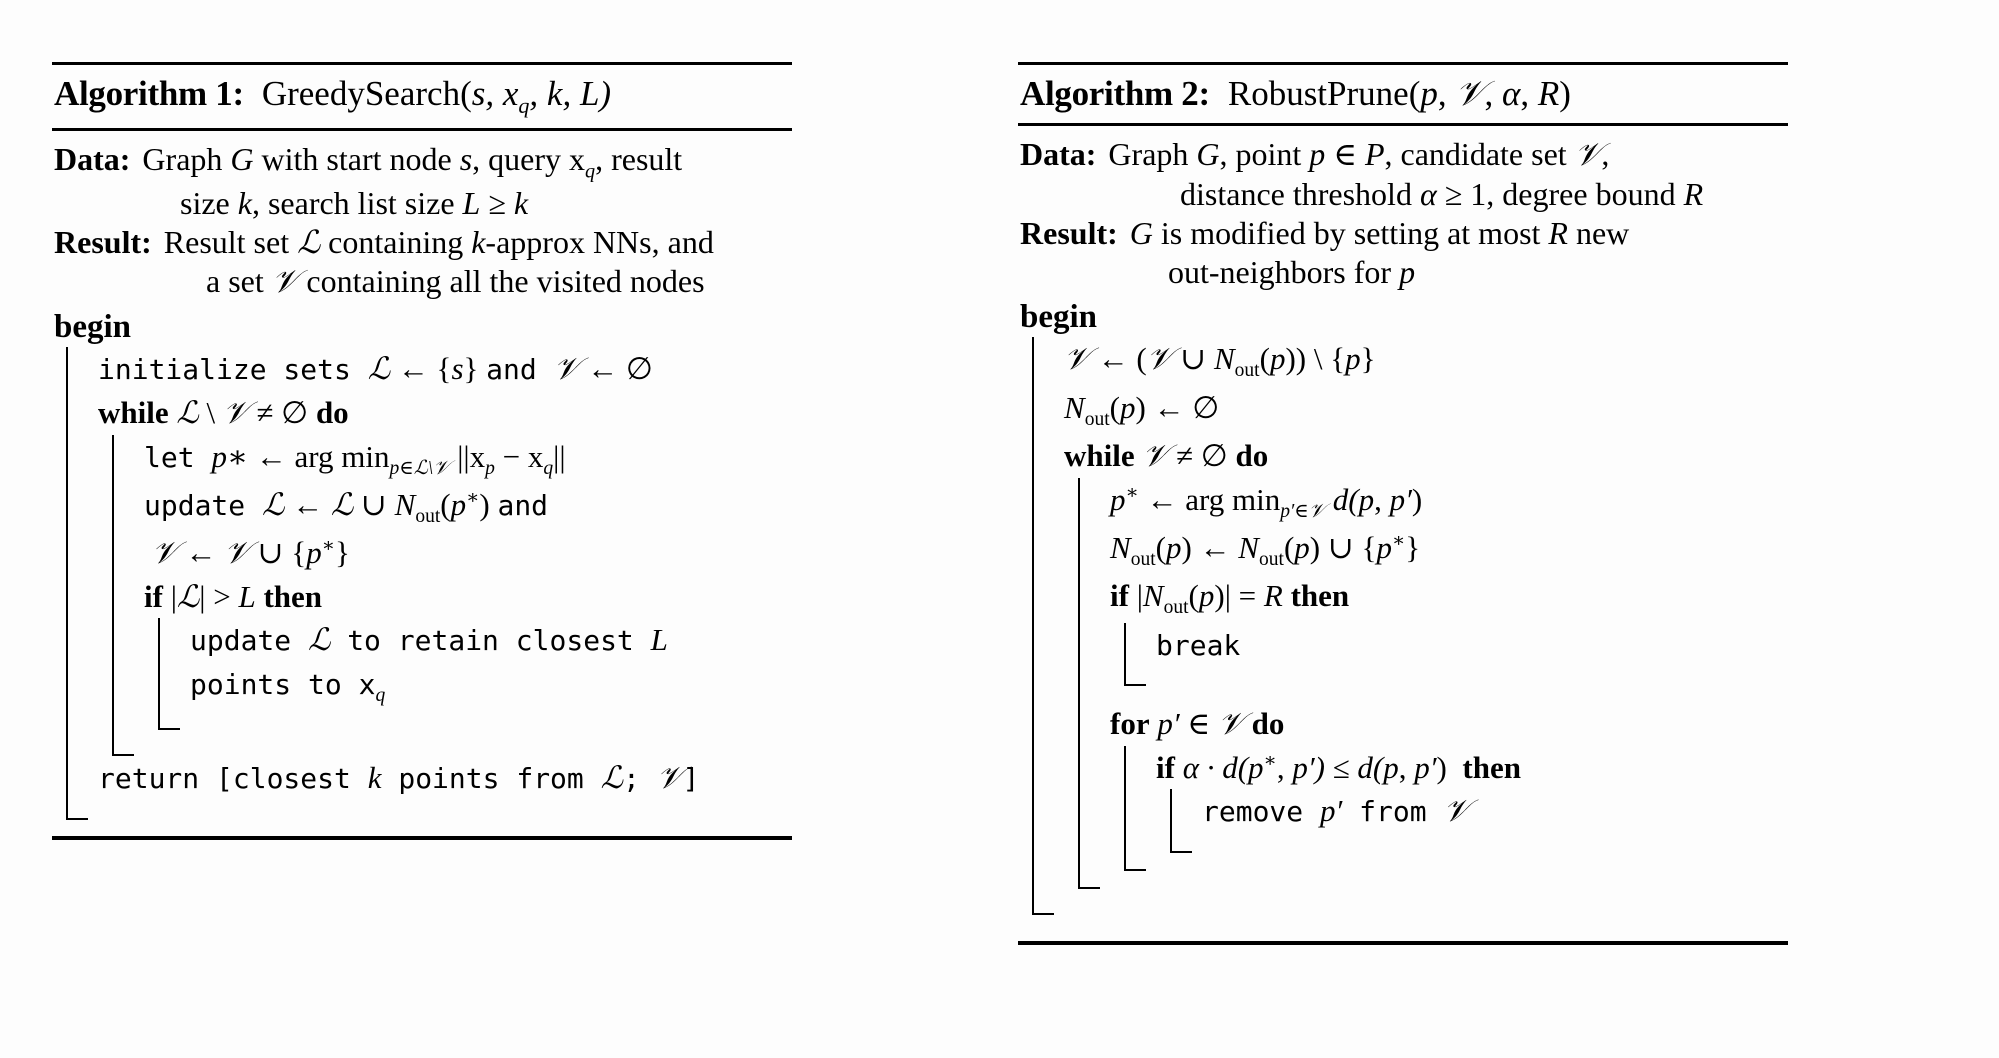  What do you see at coordinates (1265, 550) in the screenshot?
I see `algorithm-2-line-Nout-union: Nout(p) ← Nout(p) ∪ {p∗}` at bounding box center [1265, 550].